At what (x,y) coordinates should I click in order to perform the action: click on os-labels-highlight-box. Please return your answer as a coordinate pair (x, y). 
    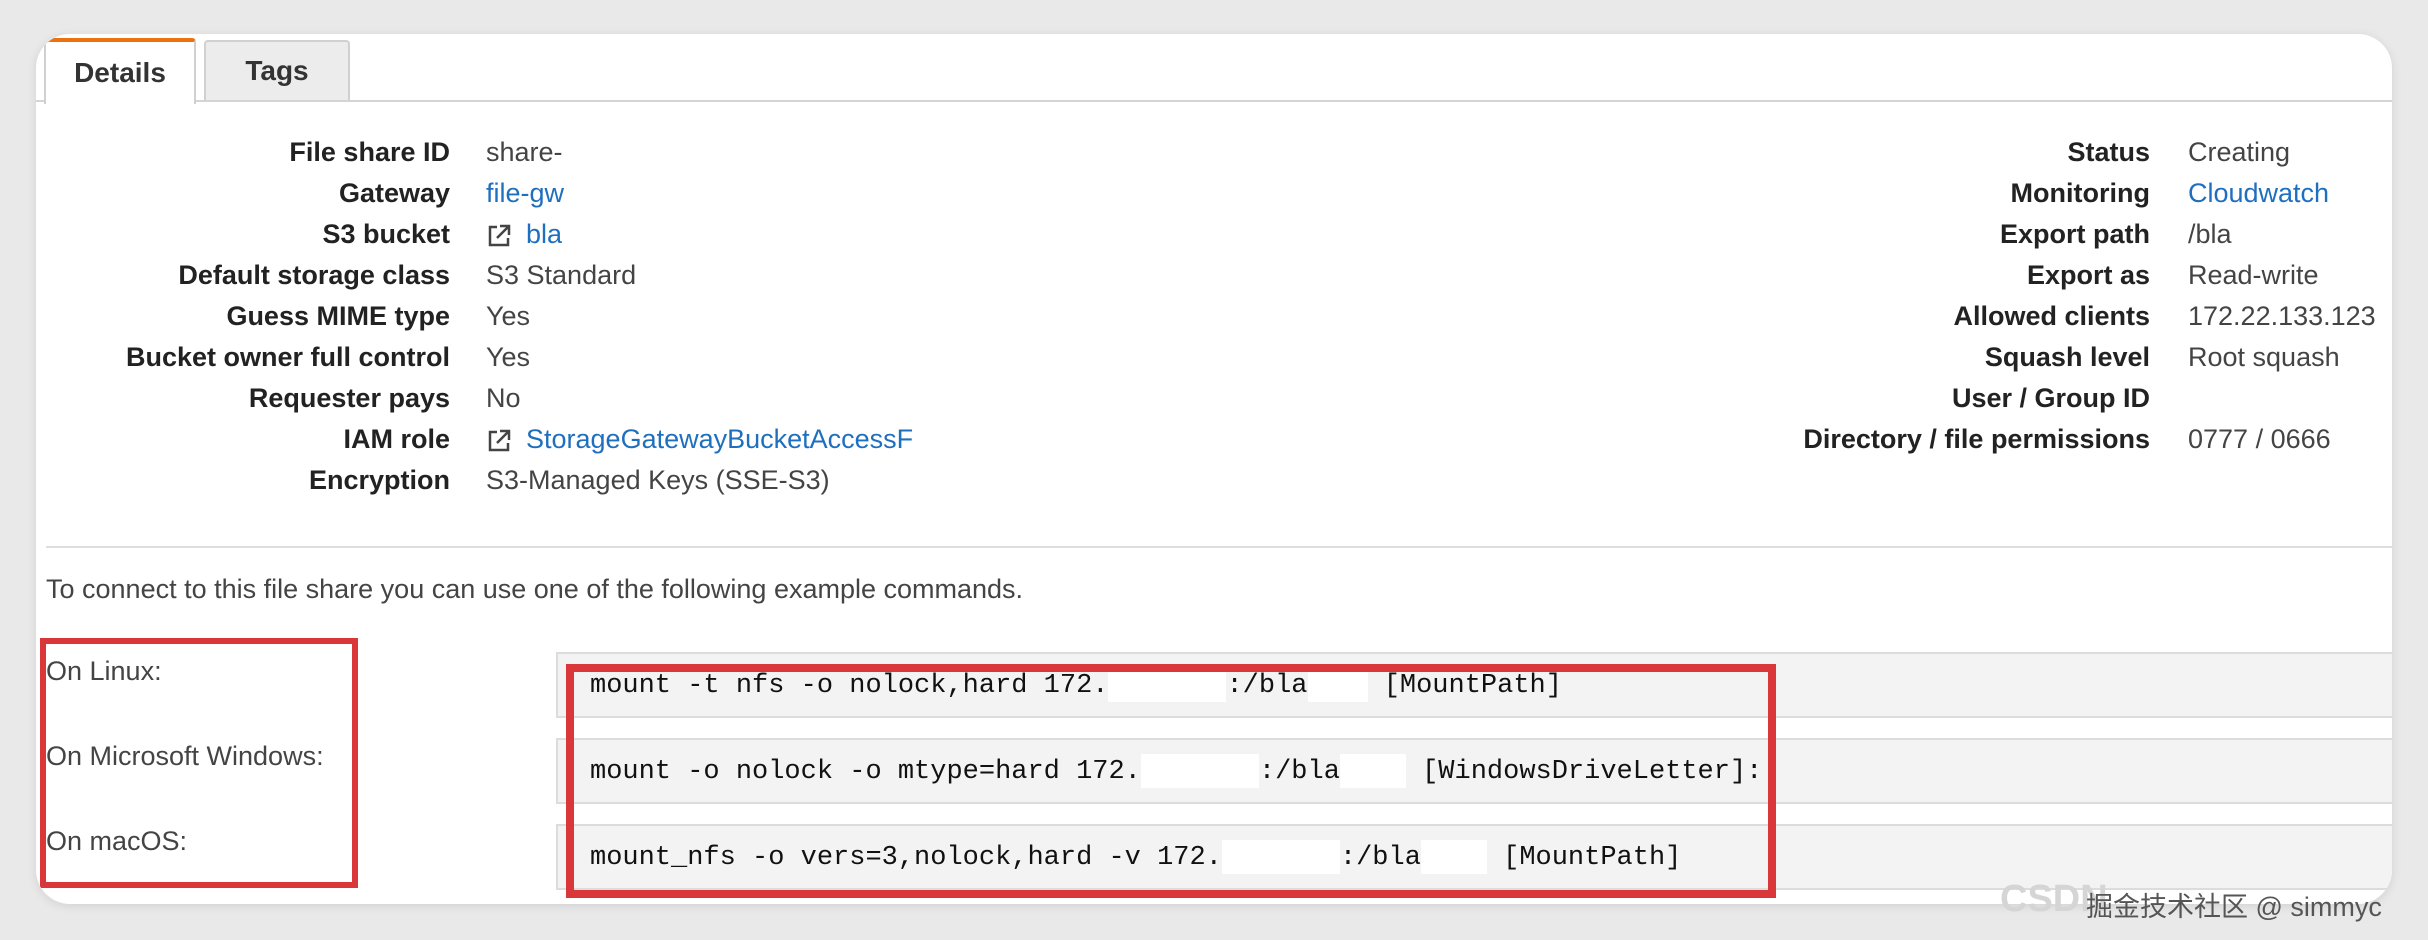
    Looking at the image, I should click on (199, 763).